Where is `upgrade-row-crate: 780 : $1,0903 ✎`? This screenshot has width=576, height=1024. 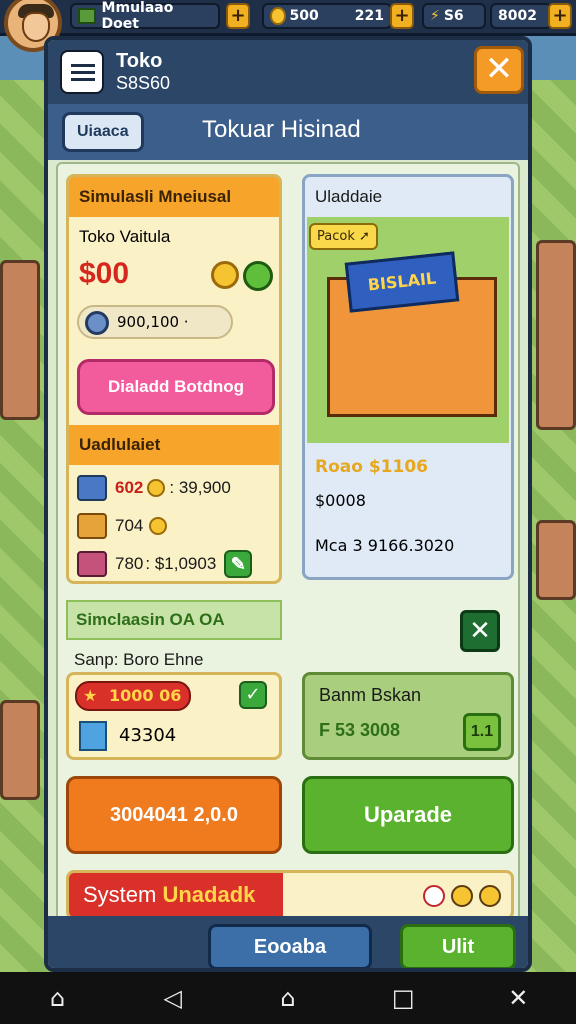 upgrade-row-crate: 780 : $1,0903 ✎ is located at coordinates (165, 564).